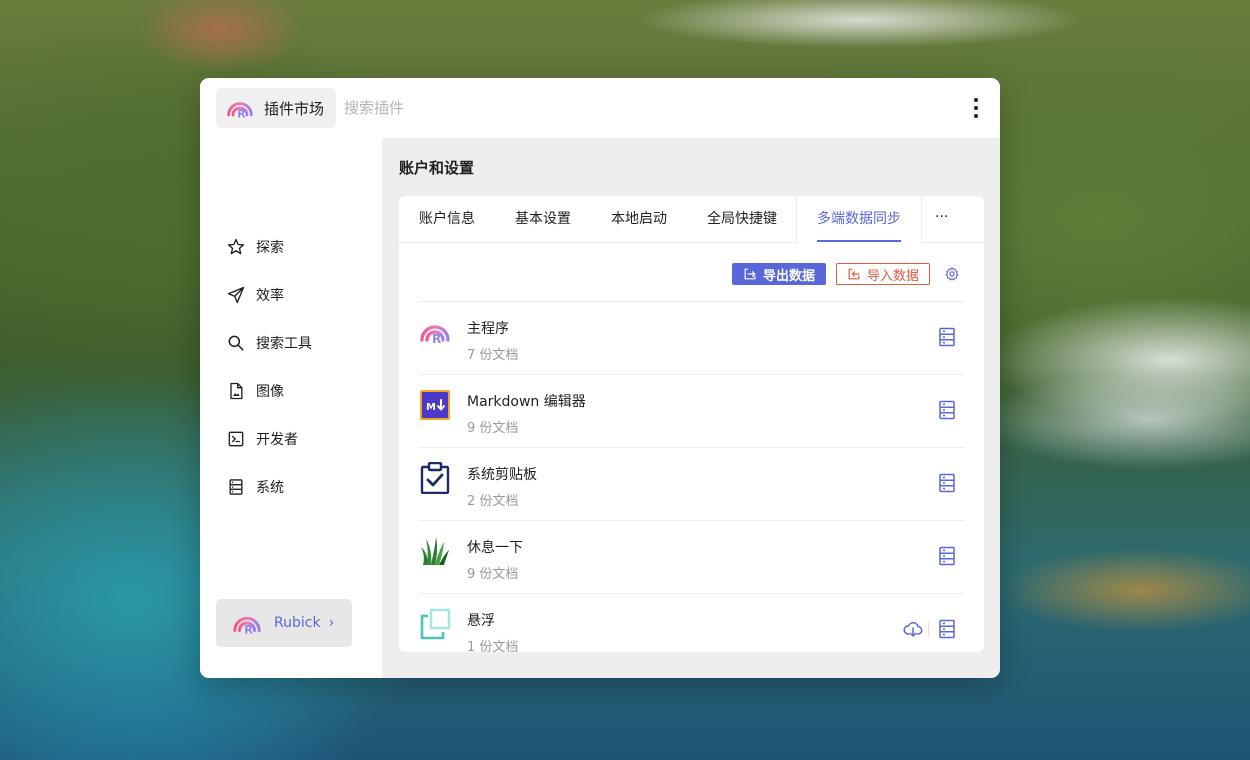 The image size is (1250, 760). What do you see at coordinates (270, 392) in the screenshot?
I see `sidebar-item-label: 图像` at bounding box center [270, 392].